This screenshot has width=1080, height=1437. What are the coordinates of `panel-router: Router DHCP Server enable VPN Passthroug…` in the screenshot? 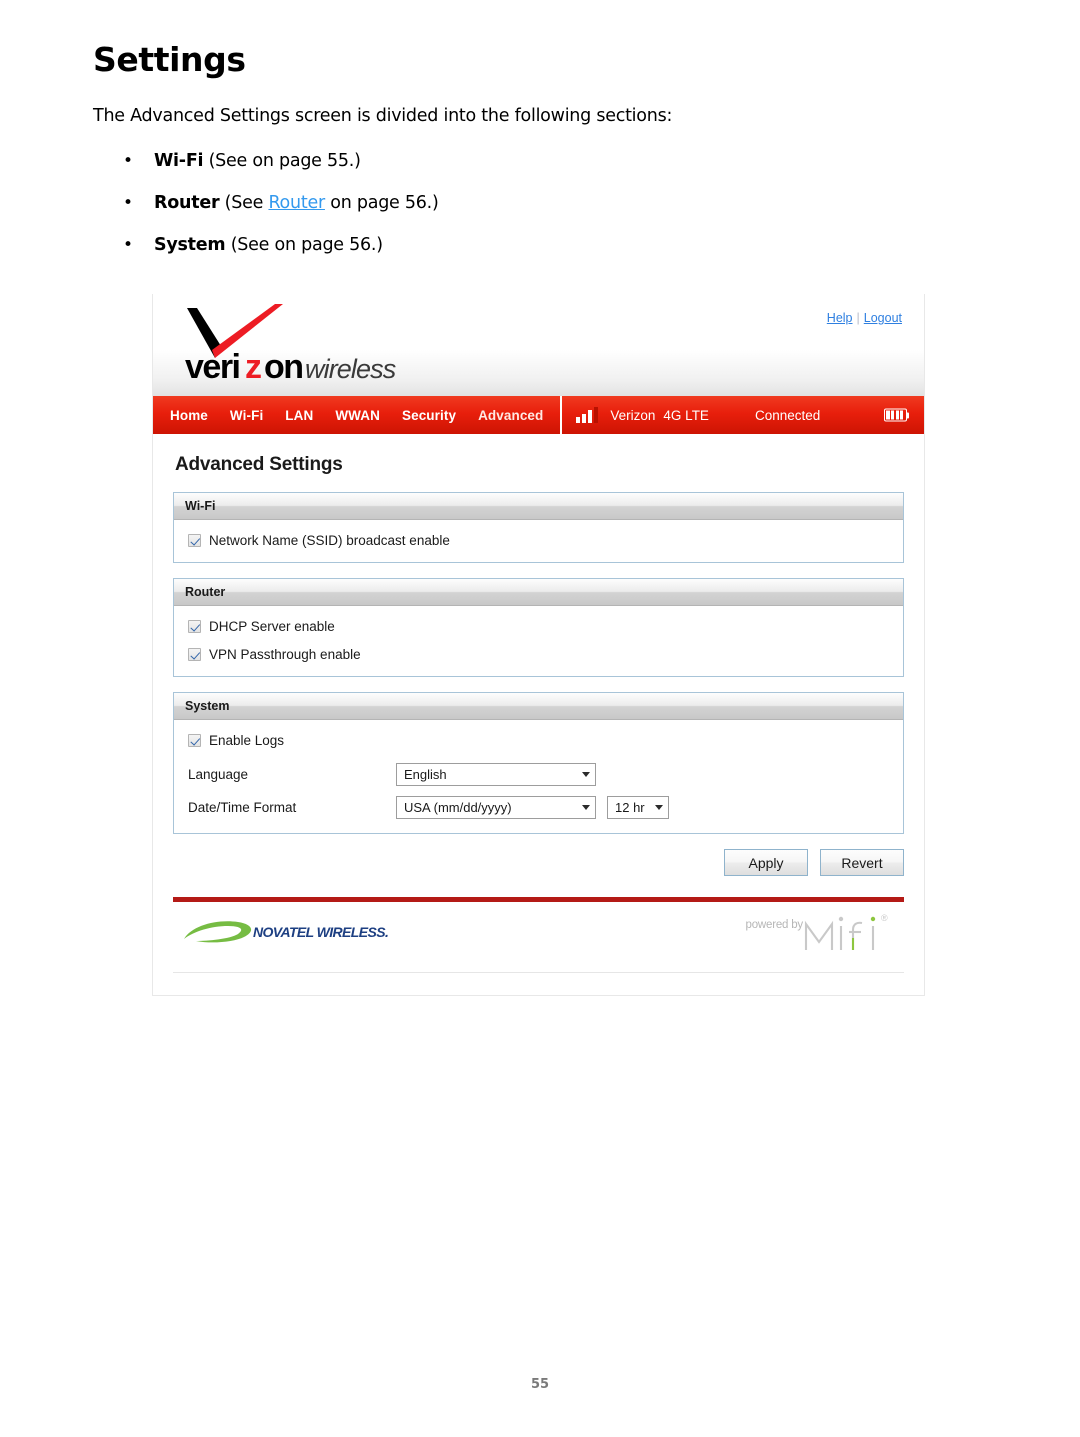 It's located at (538, 627).